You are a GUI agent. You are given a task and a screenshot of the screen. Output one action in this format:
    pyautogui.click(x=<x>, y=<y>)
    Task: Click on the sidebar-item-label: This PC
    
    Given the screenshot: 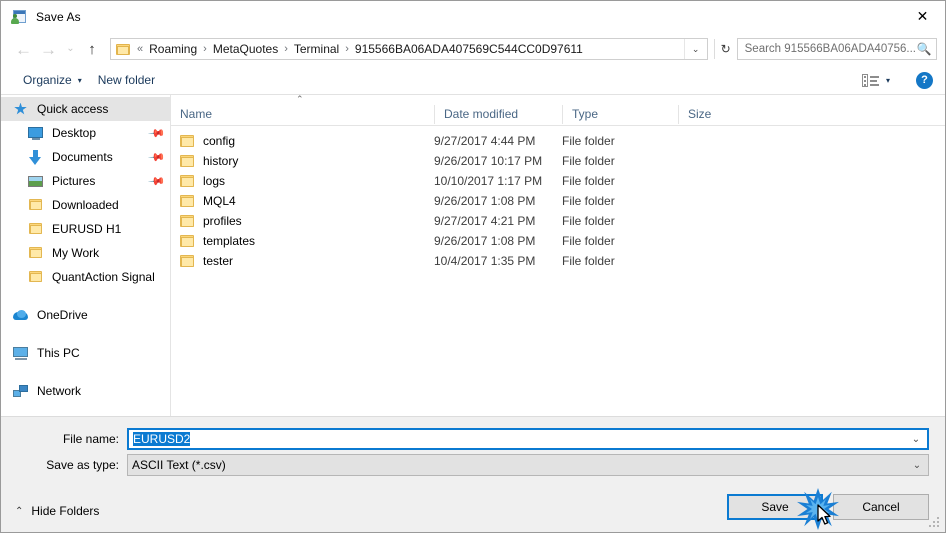 What is the action you would take?
    pyautogui.click(x=58, y=353)
    